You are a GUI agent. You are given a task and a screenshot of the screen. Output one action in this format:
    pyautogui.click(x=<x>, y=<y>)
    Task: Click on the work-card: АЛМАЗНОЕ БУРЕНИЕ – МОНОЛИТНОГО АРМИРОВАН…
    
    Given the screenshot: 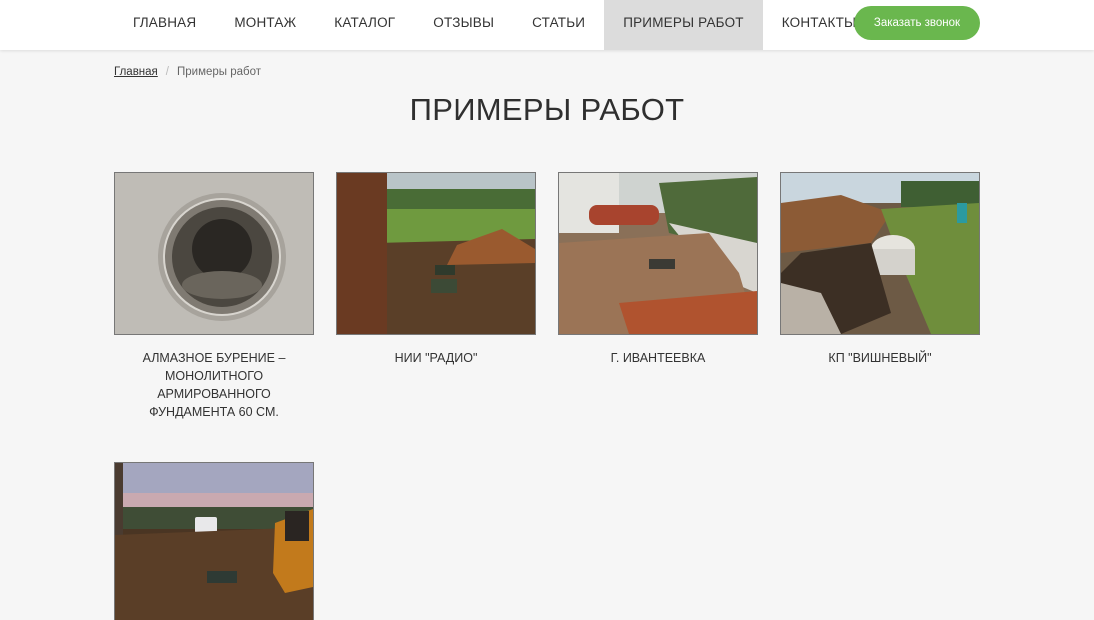 What is the action you would take?
    pyautogui.click(x=214, y=296)
    